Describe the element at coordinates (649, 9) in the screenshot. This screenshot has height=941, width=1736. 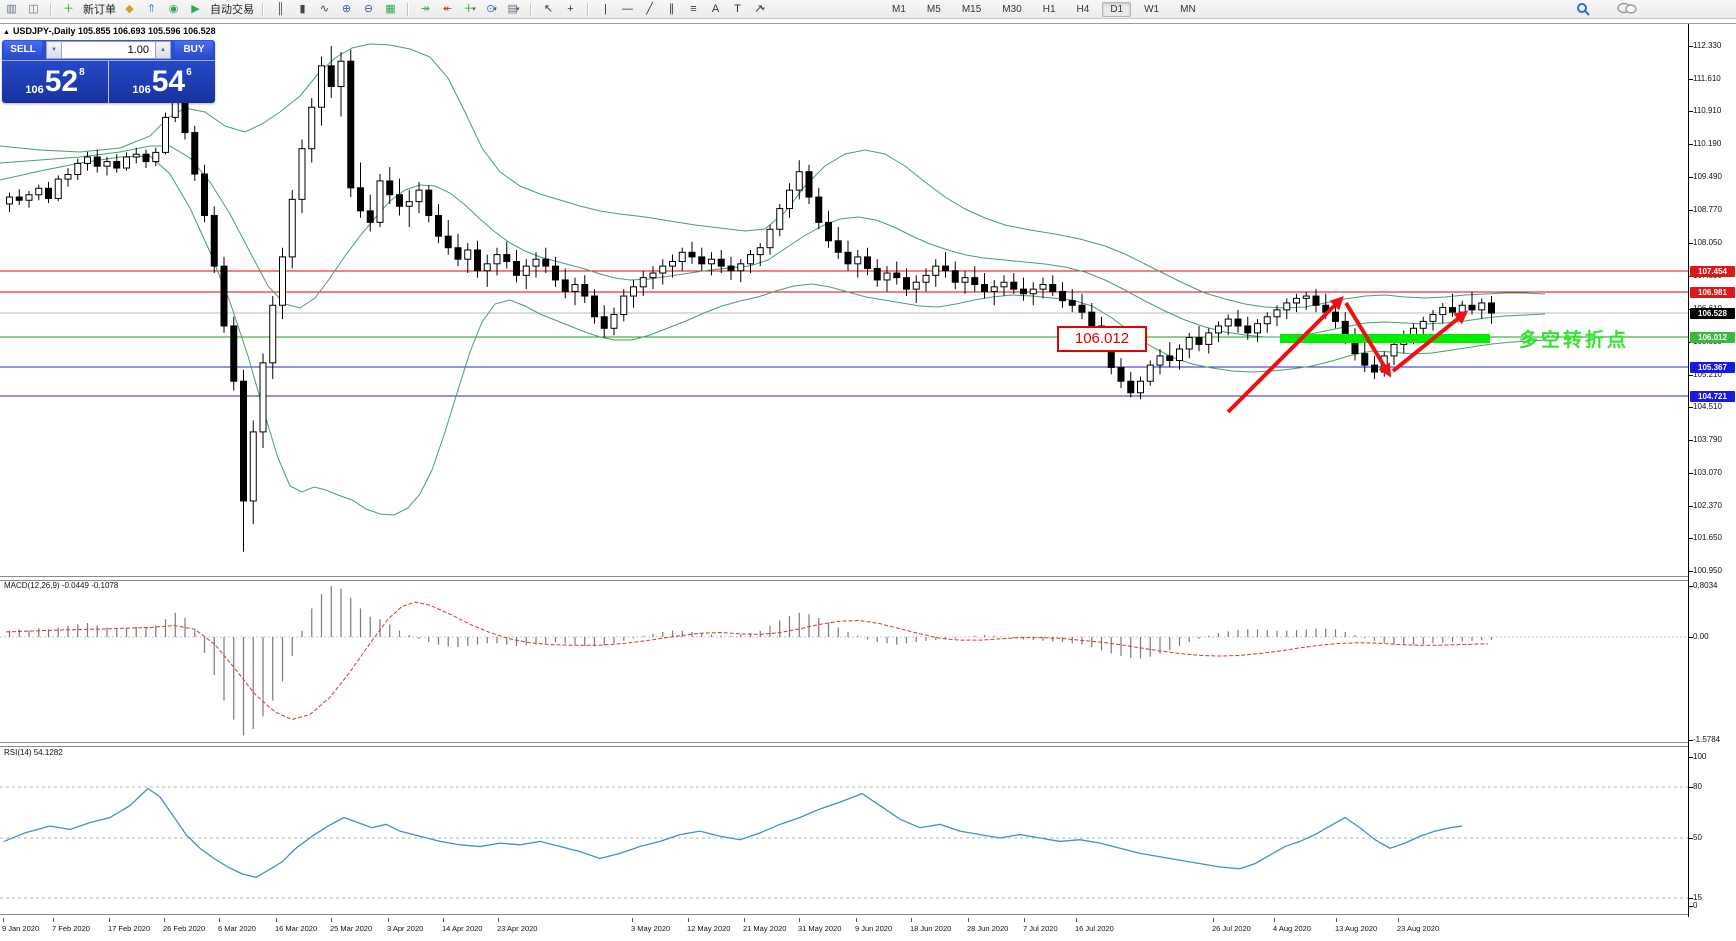
I see `trendline-icon: ╱` at that location.